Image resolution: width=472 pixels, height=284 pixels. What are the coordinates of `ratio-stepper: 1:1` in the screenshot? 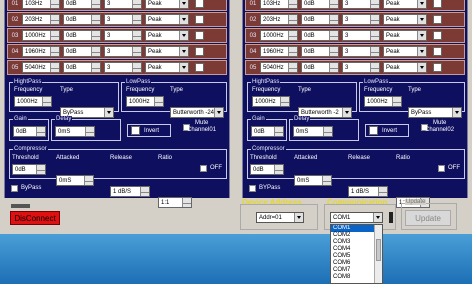 It's located at (175, 202).